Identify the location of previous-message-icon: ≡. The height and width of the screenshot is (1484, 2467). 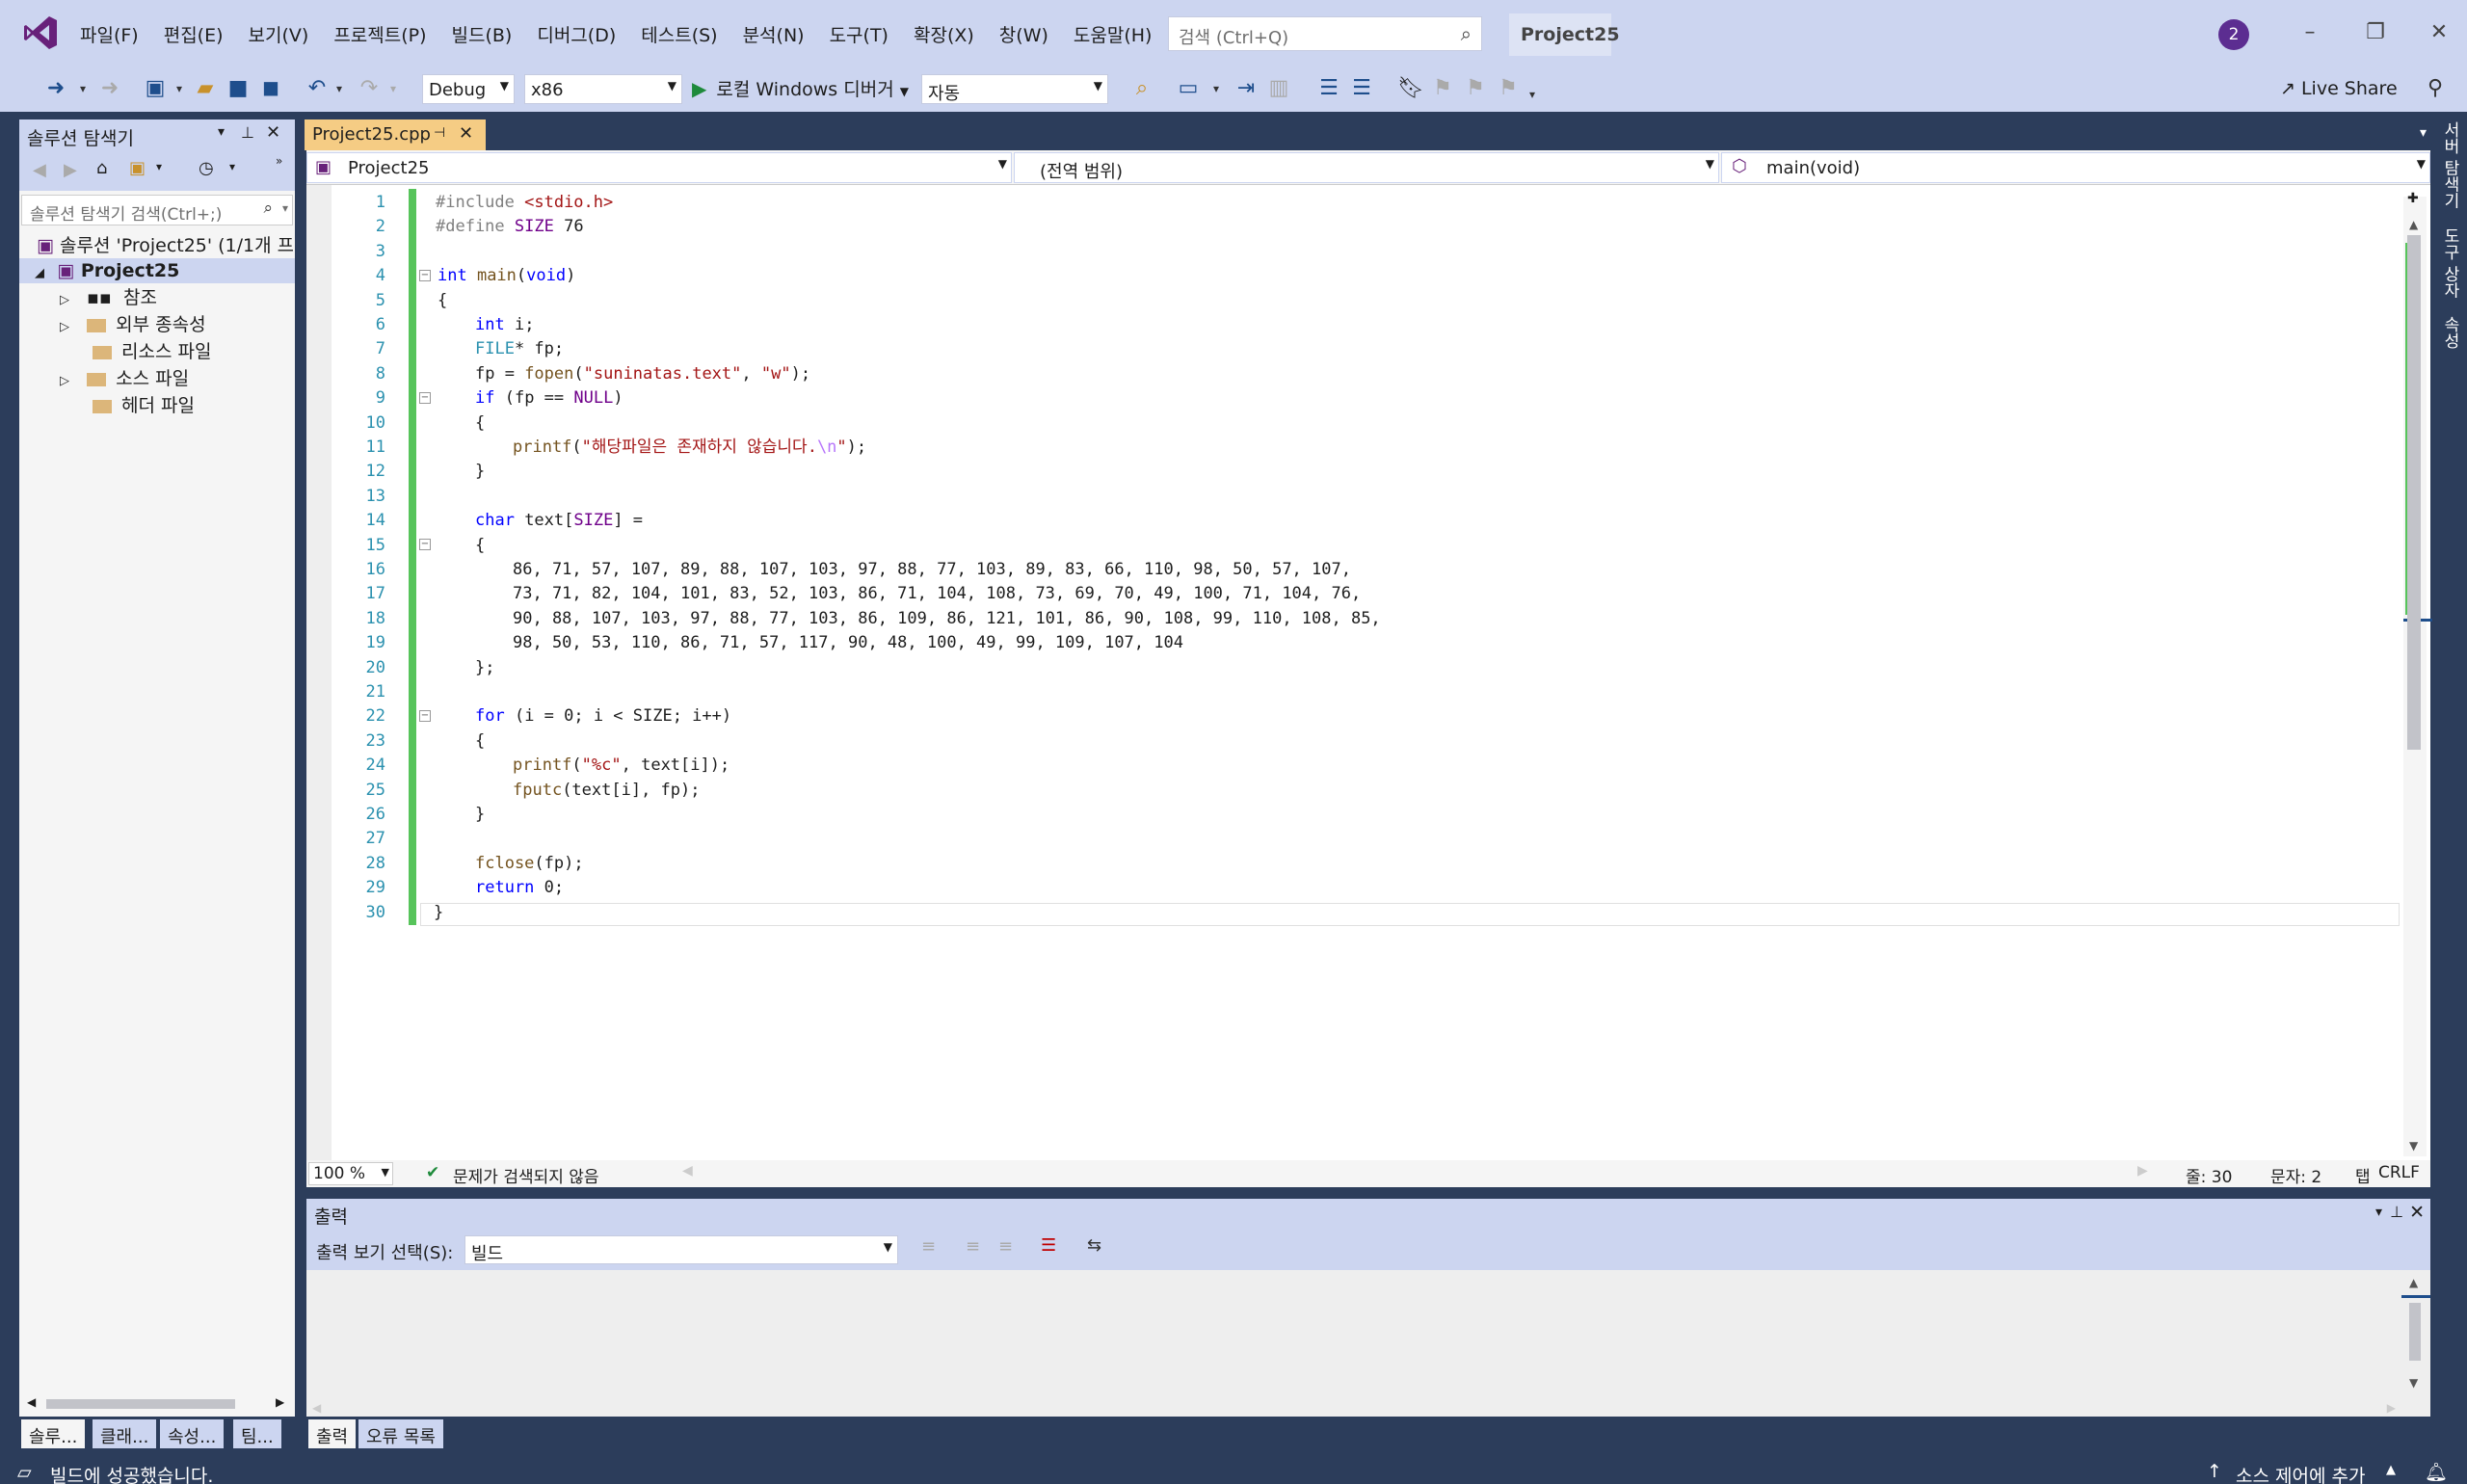
(973, 1246).